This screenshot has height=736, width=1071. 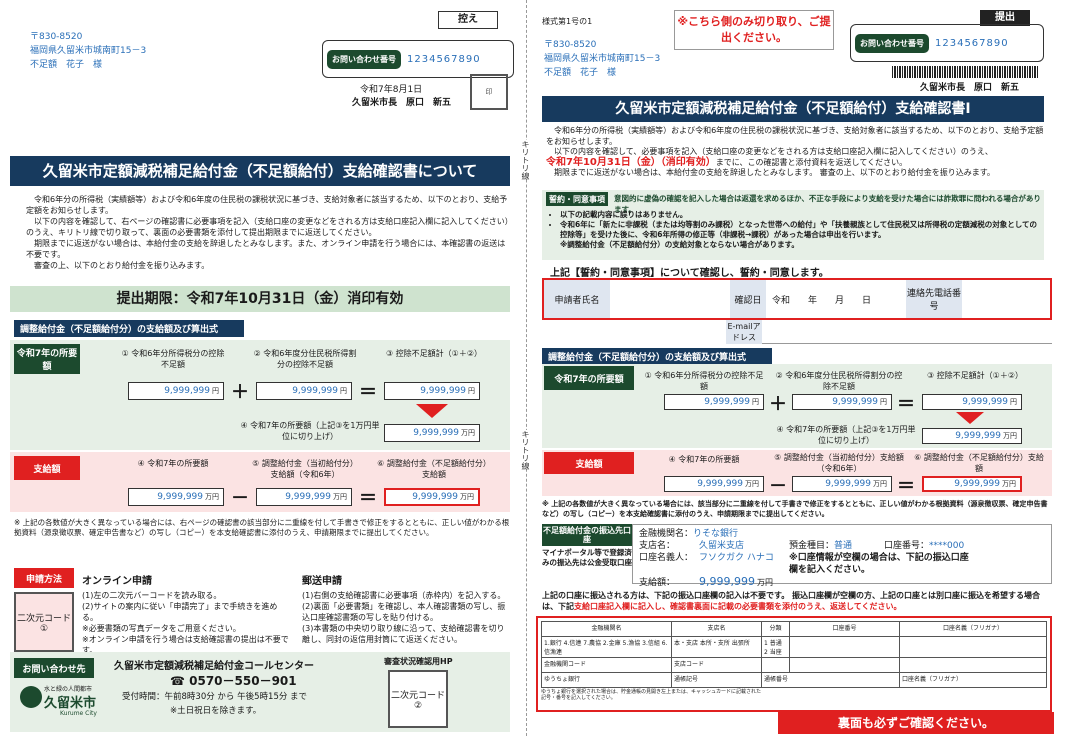 What do you see at coordinates (631, 162) in the screenshot?
I see `deadline-red: 令和7年10月31日（金）（消印有効）` at bounding box center [631, 162].